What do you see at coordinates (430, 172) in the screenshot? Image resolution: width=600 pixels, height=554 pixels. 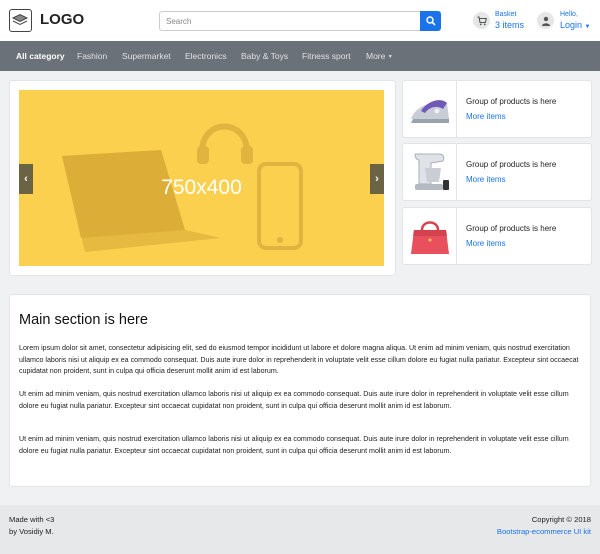 I see `mixer-icon` at bounding box center [430, 172].